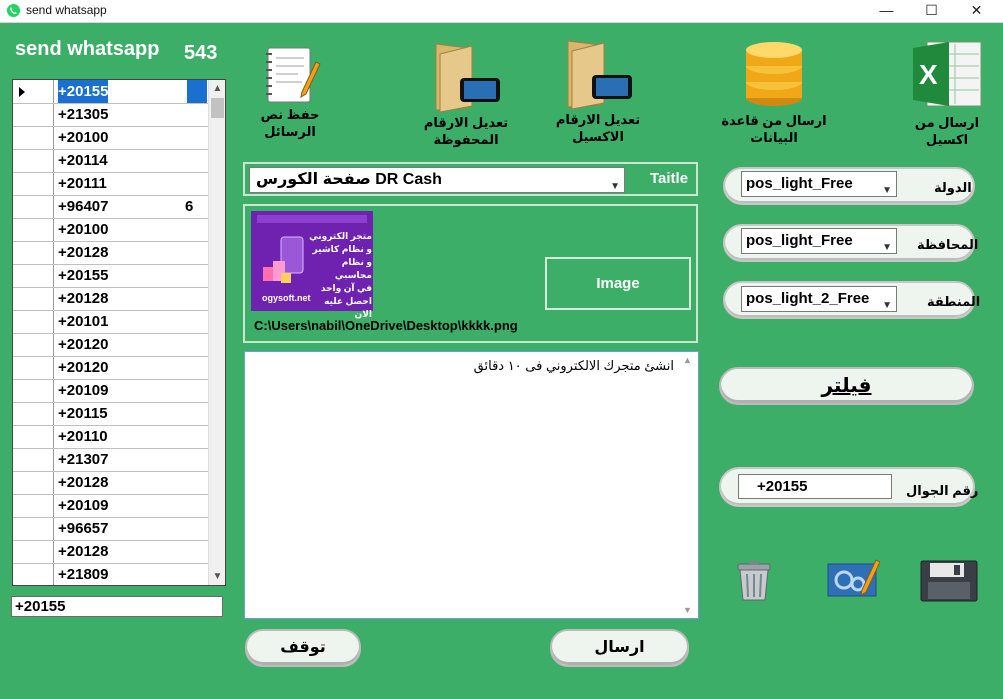 The image size is (1003, 699). What do you see at coordinates (130, 459) in the screenshot?
I see `phone-number-cell: +21307` at bounding box center [130, 459].